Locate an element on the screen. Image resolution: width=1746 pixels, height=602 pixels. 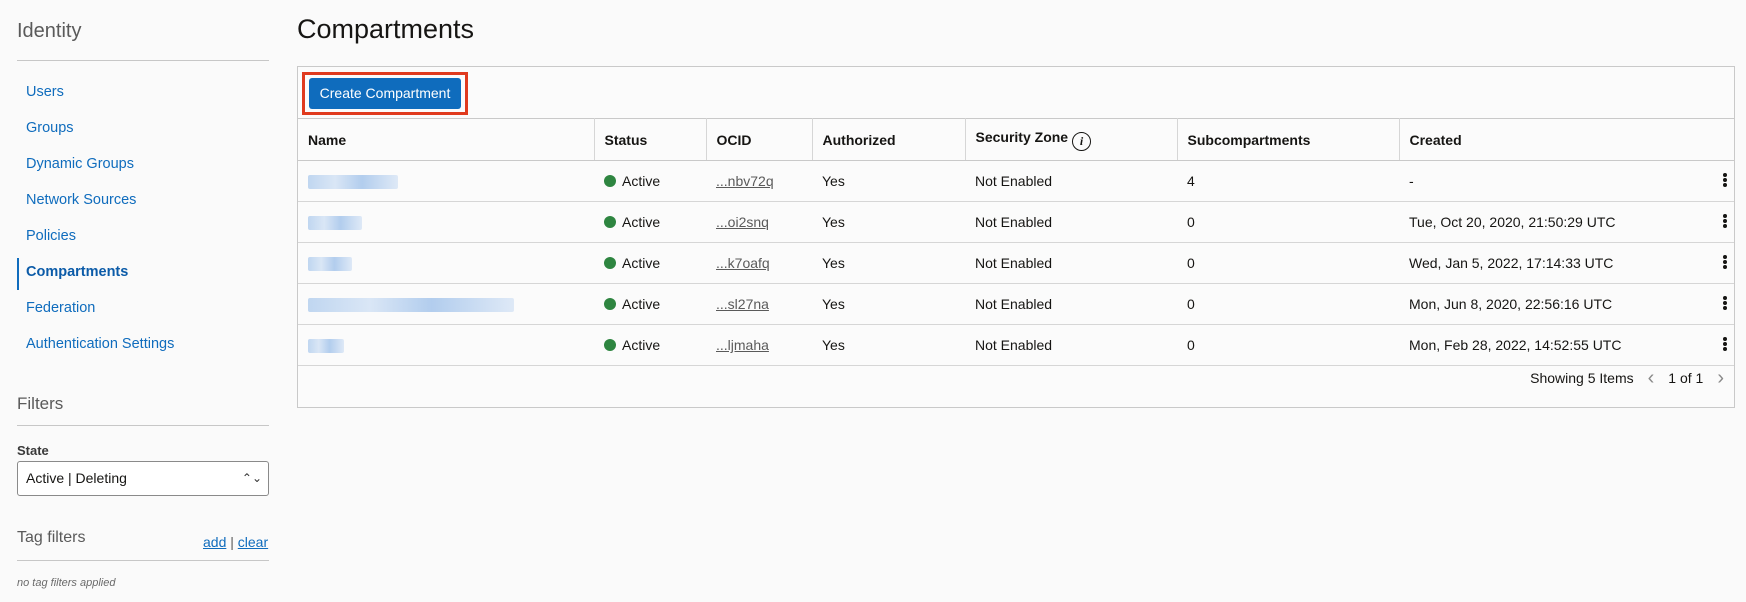
chevron-right-icon: › is located at coordinates (1720, 378).